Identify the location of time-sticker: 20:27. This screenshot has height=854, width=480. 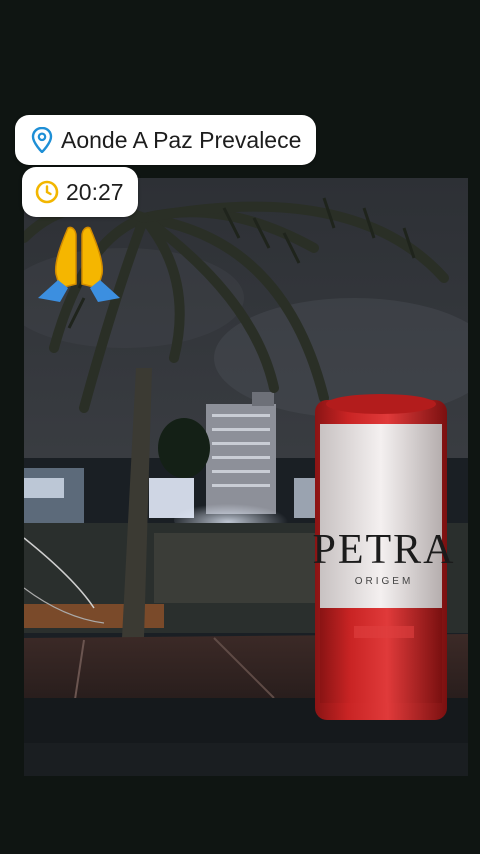
(80, 192).